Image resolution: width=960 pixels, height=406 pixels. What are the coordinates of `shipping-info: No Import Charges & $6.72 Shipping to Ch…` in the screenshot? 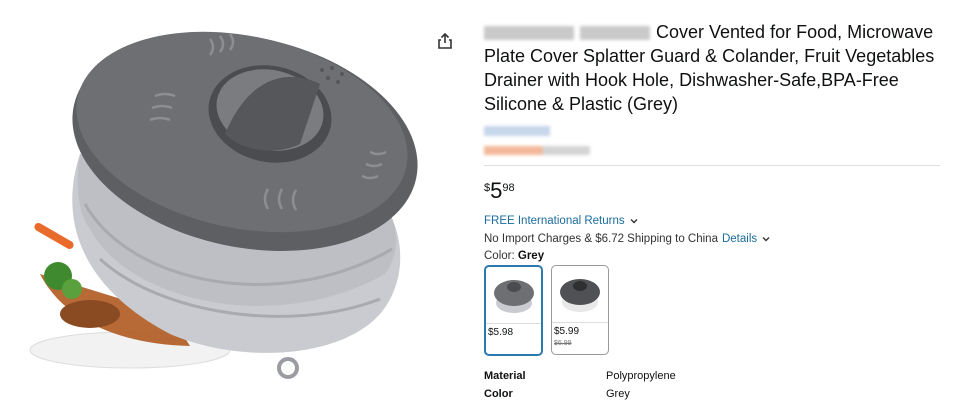 It's located at (714, 239).